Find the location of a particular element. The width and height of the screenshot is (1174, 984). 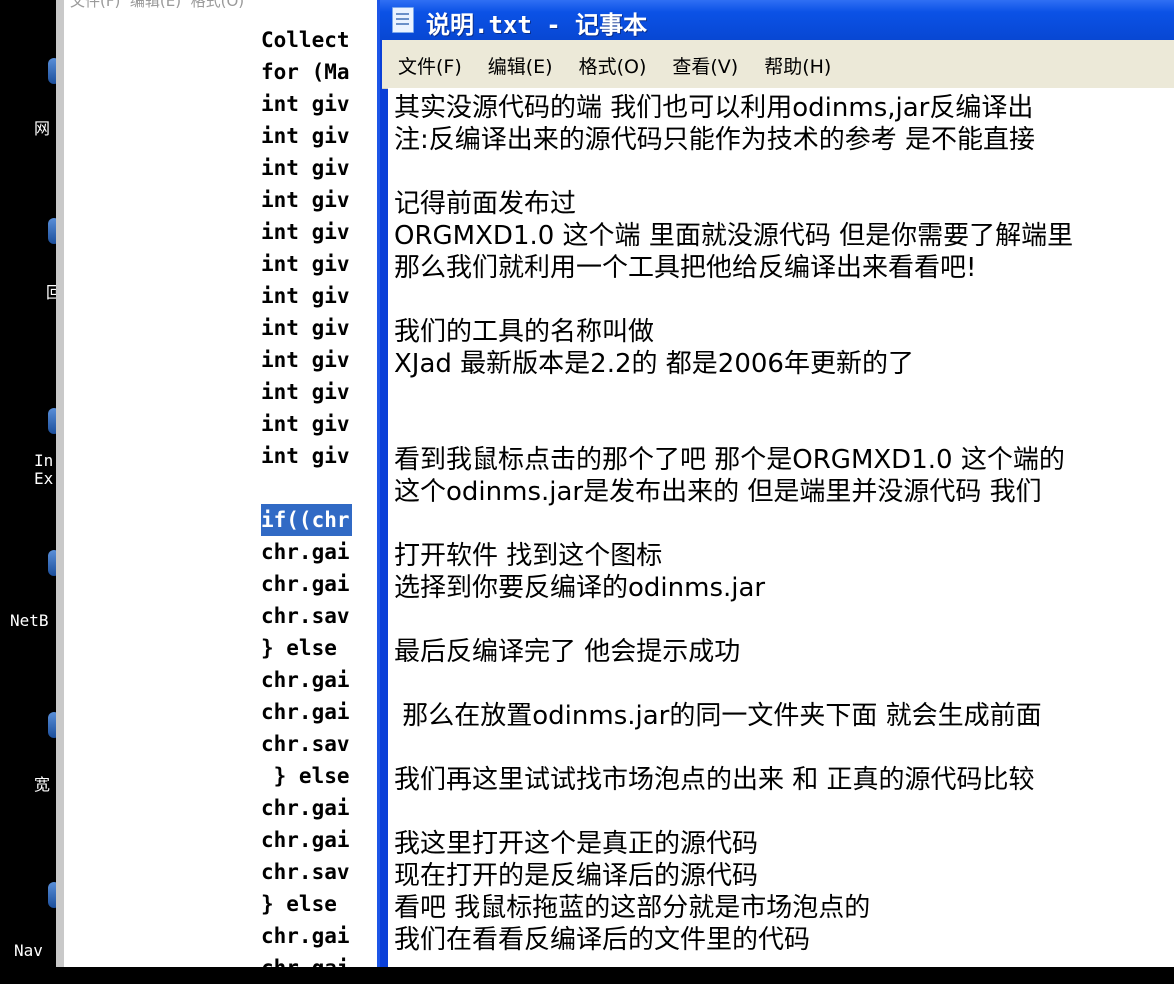

text-line: 最后反编译完了 他会提示成功 is located at coordinates (567, 652).